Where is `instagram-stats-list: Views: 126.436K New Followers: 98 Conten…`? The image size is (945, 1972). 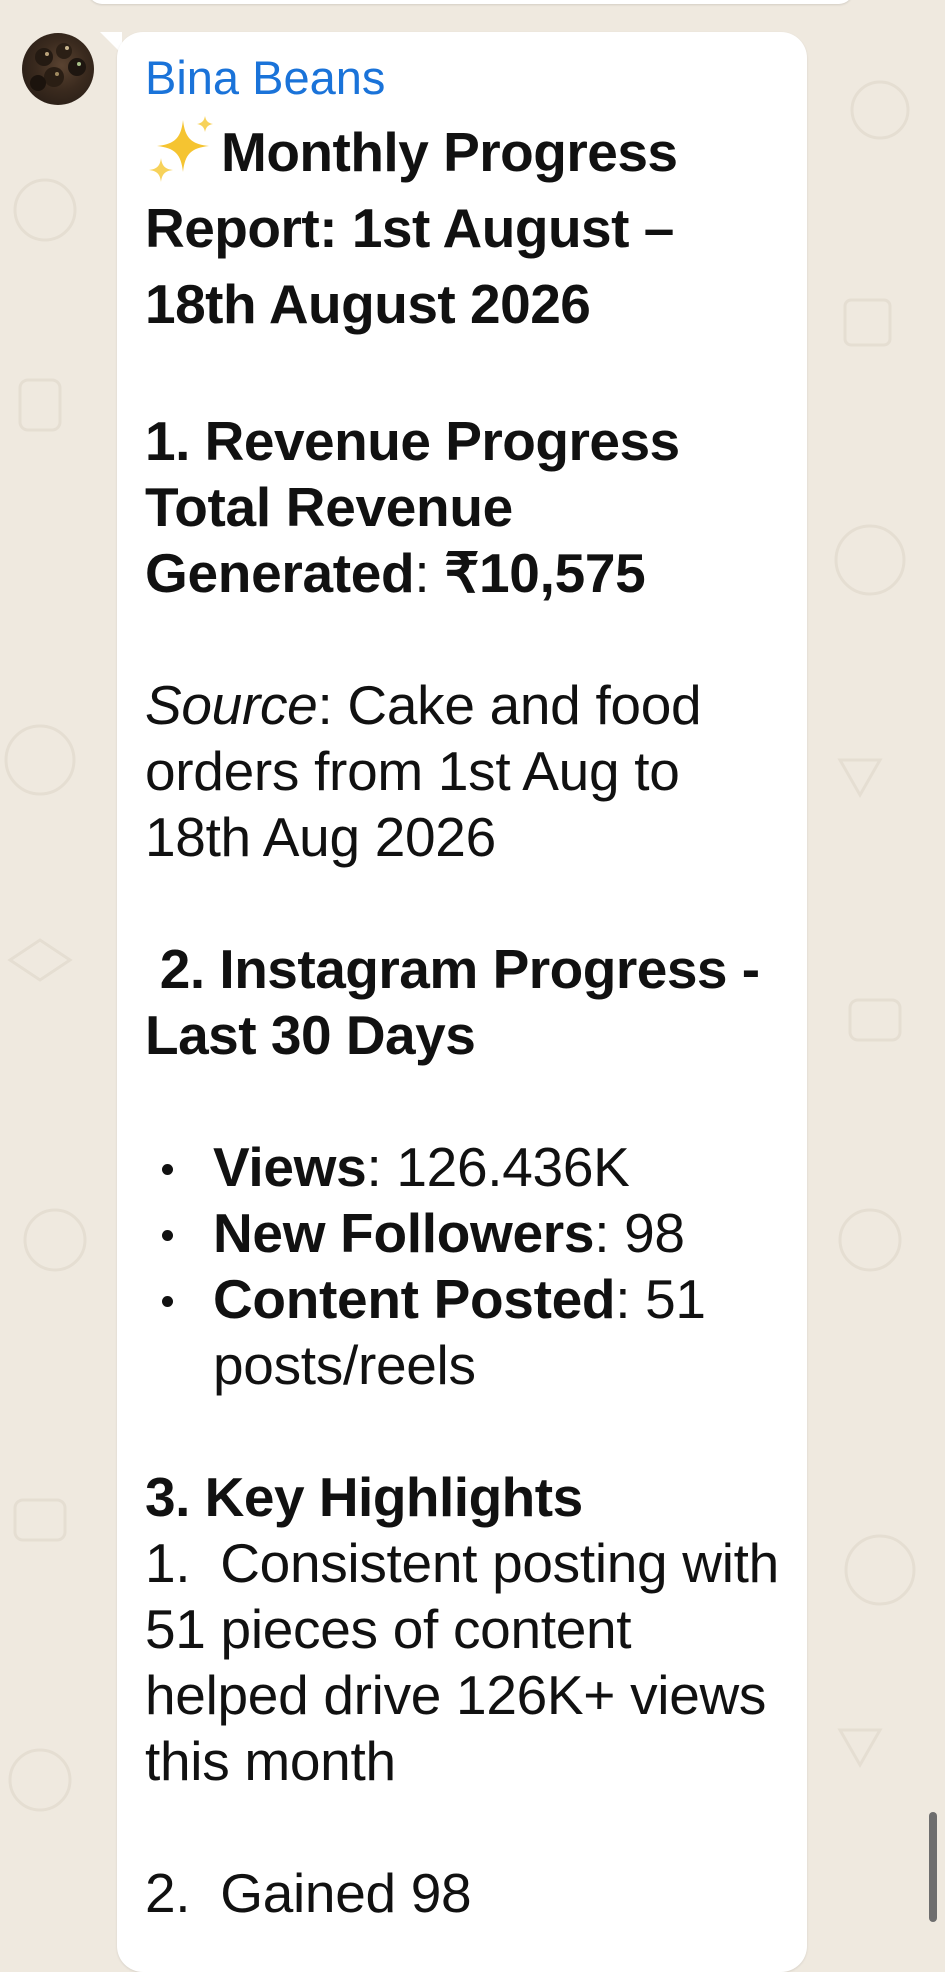
instagram-stats-list: Views: 126.436K New Followers: 98 Conten… is located at coordinates (465, 1266).